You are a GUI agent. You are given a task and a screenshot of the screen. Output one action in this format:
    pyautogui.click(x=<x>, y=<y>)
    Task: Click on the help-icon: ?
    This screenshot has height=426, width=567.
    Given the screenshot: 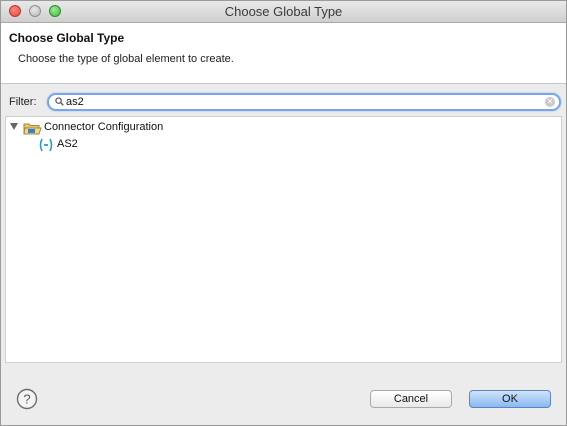 What is the action you would take?
    pyautogui.click(x=27, y=399)
    